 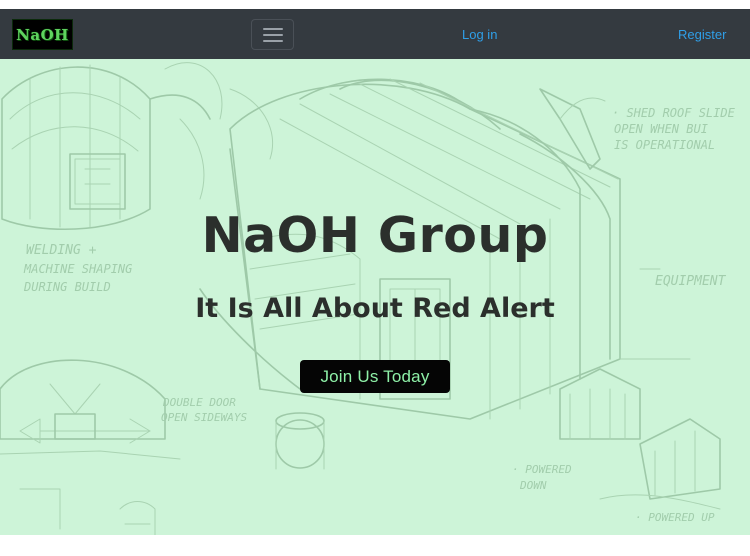 What do you see at coordinates (664, 145) in the screenshot?
I see `svg-text: IS OPERATIONAL` at bounding box center [664, 145].